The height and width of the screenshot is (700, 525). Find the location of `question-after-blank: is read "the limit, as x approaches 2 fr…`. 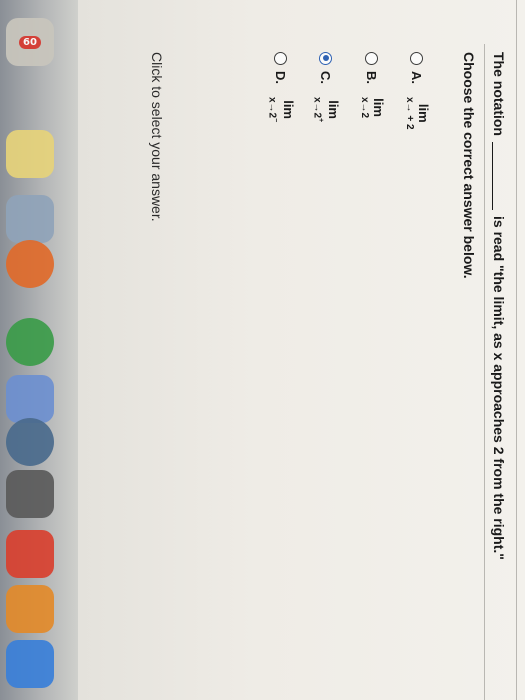

question-after-blank: is read "the limit, as x approaches 2 fr… is located at coordinates (499, 388).